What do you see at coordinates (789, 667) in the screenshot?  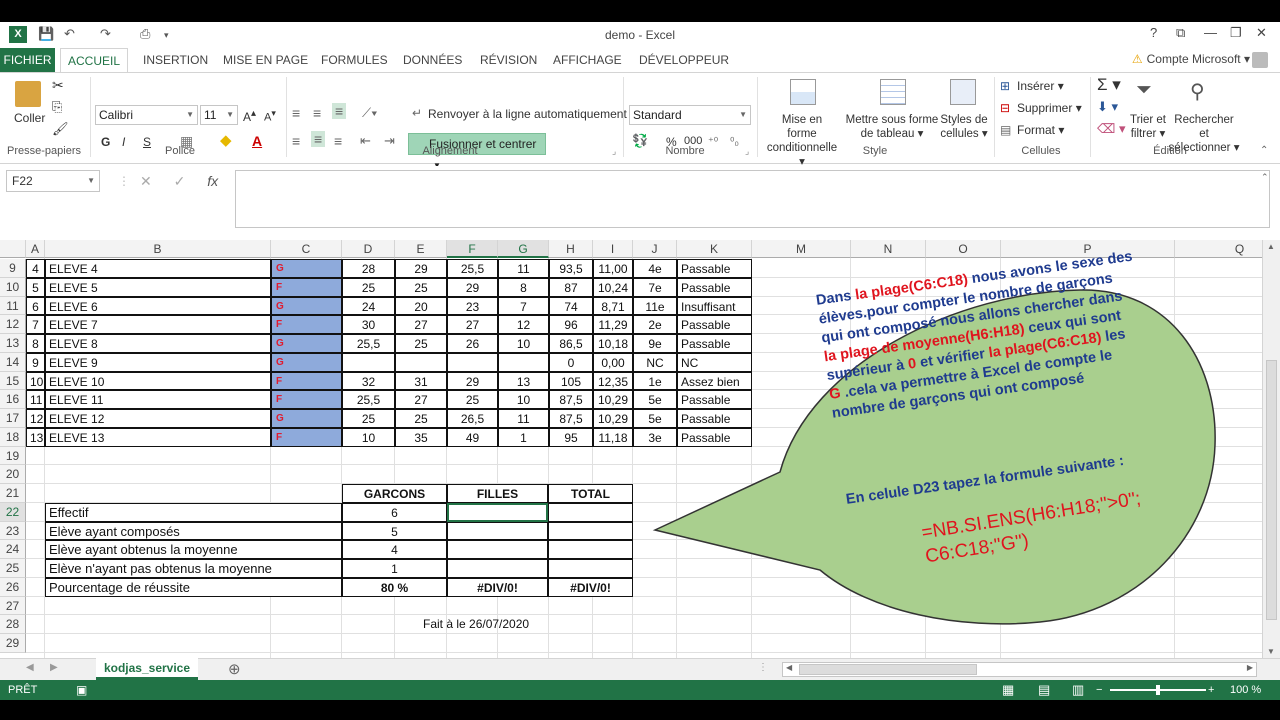 I see `scroll-left-icon: ◀` at bounding box center [789, 667].